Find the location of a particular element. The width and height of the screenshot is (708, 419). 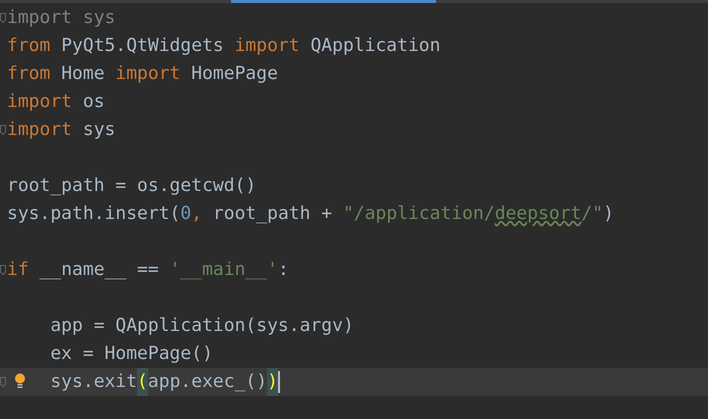

code-line: import os is located at coordinates (56, 102).